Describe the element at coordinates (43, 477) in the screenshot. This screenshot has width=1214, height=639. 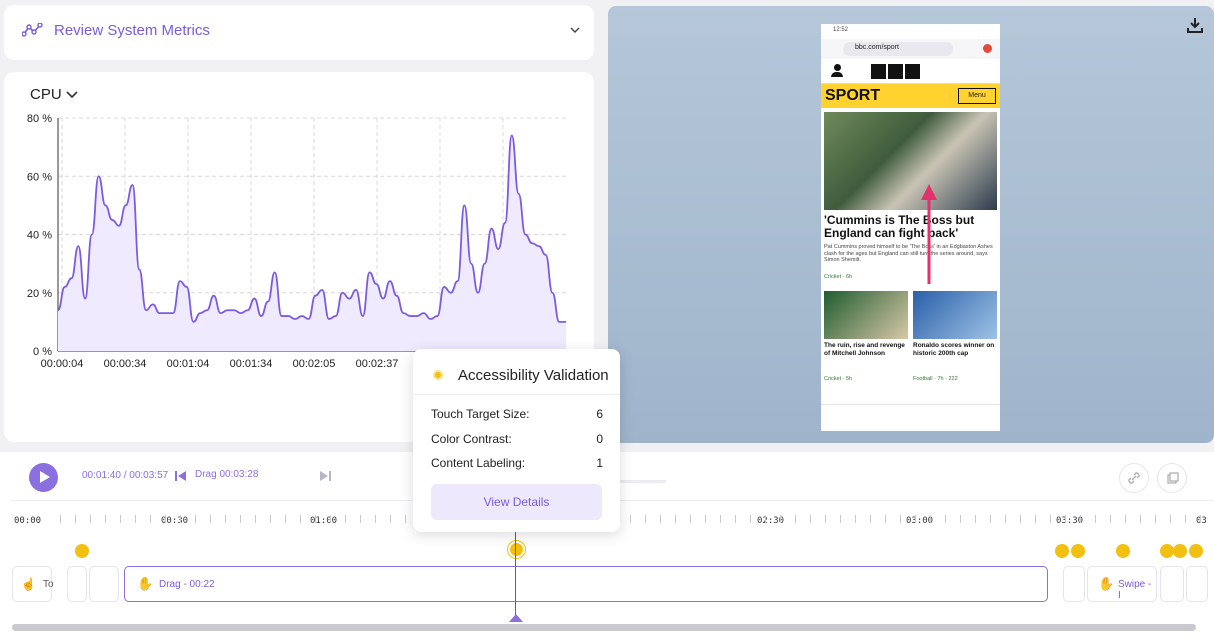
I see `play-button` at that location.